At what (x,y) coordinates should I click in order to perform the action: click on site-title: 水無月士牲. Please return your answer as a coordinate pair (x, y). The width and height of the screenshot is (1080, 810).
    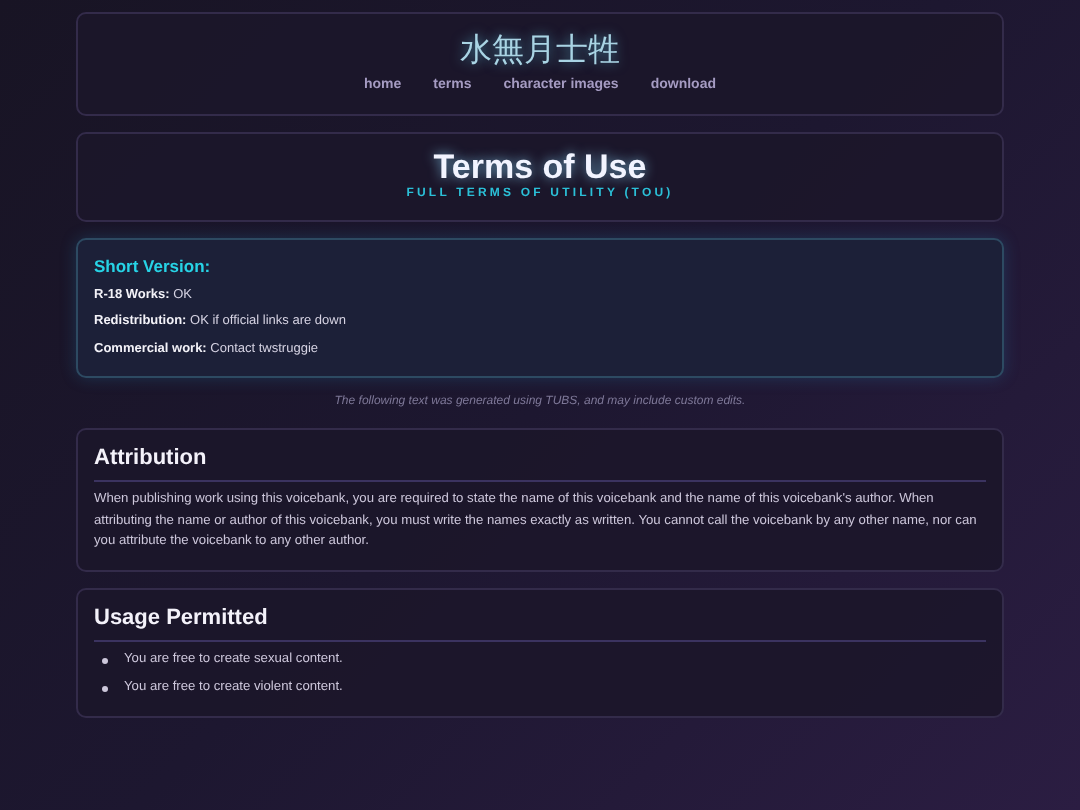
    Looking at the image, I should click on (540, 49).